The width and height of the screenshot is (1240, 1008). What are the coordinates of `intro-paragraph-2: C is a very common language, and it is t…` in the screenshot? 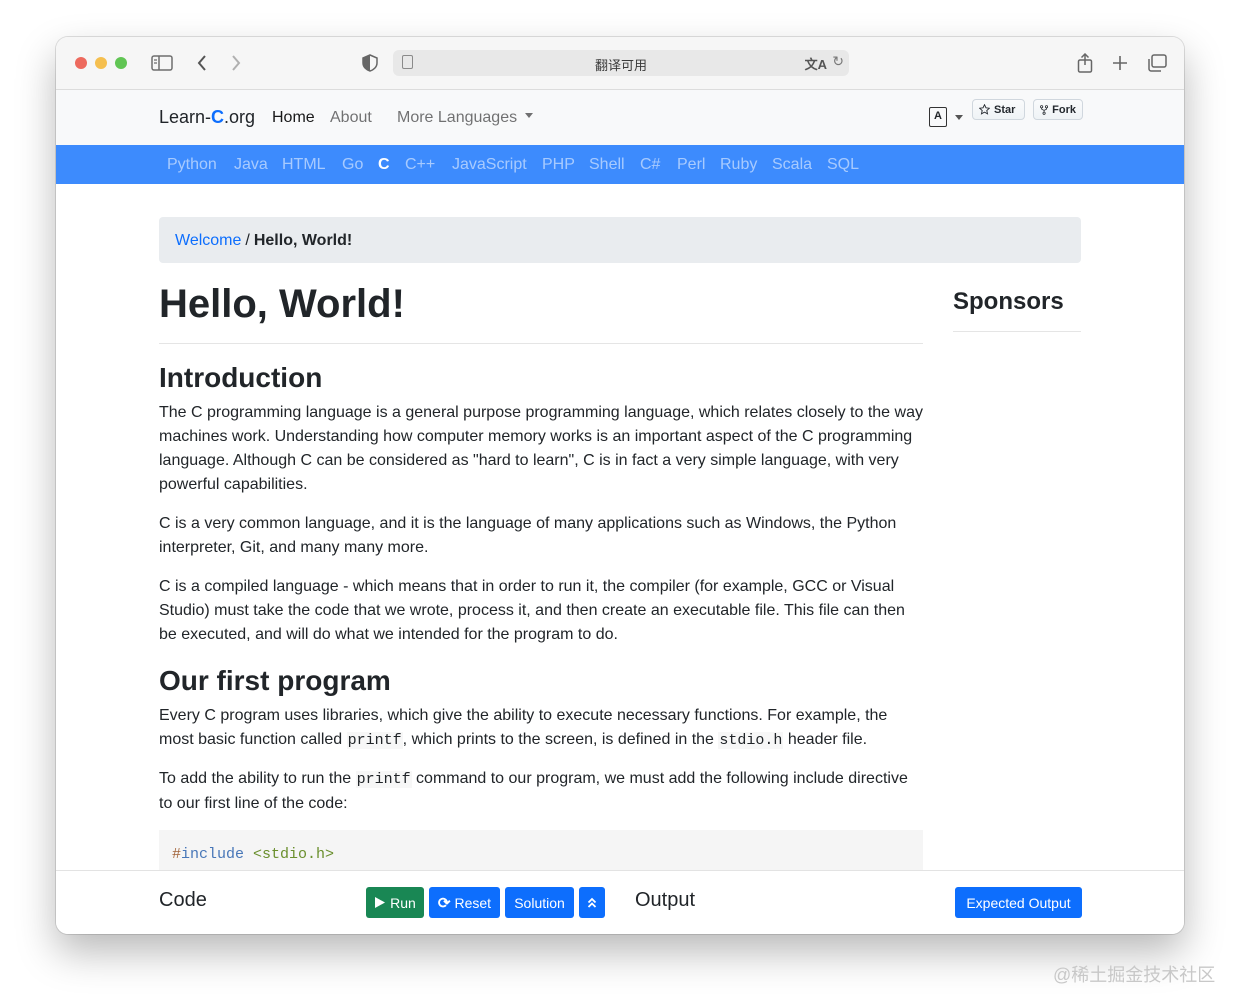 It's located at (528, 535).